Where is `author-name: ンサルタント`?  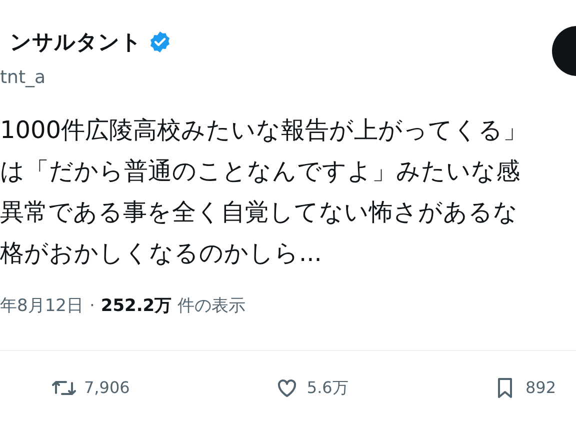
author-name: ンサルタント is located at coordinates (76, 42).